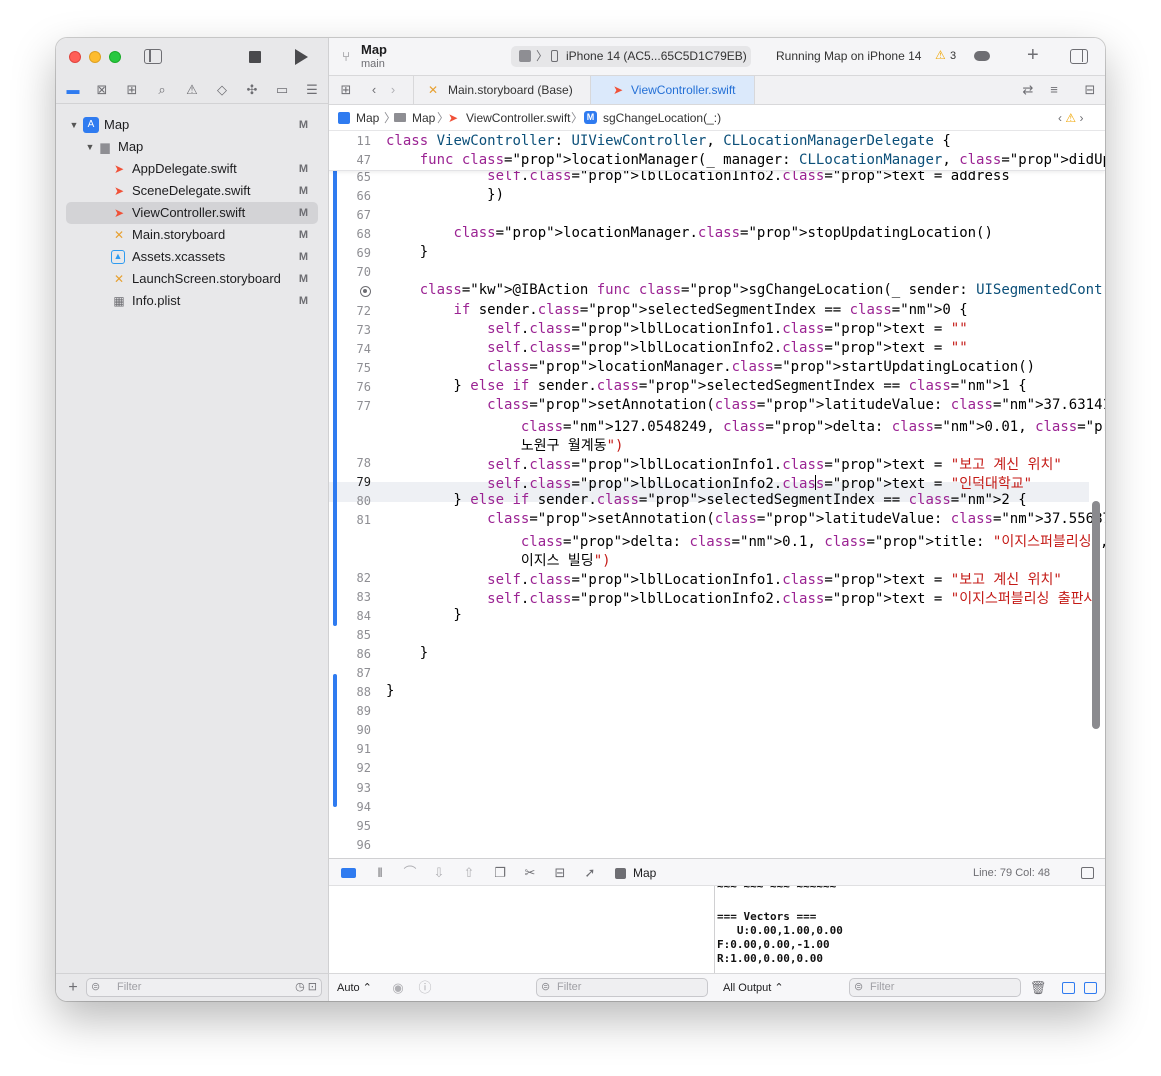 The height and width of the screenshot is (1076, 1161). Describe the element at coordinates (73, 90) in the screenshot. I see `folder-icon: ▬` at that location.